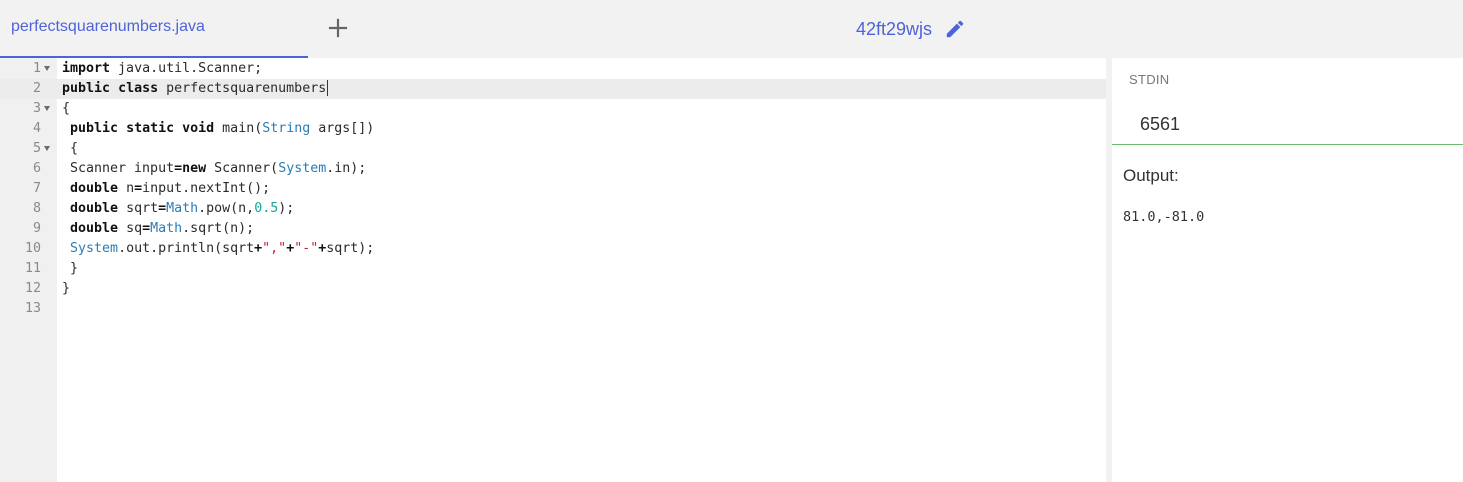 This screenshot has width=1463, height=482. Describe the element at coordinates (170, 188) in the screenshot. I see `code-text: double n=input.nextInt();` at that location.